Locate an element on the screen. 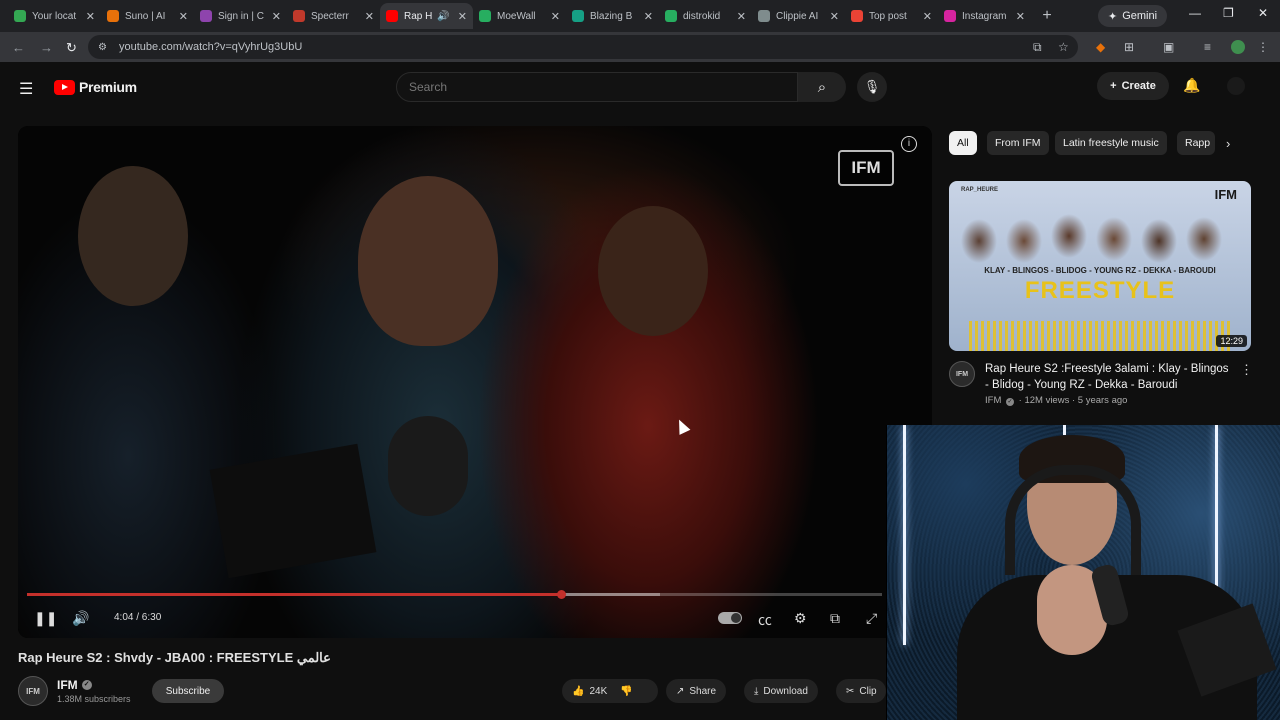  new-tab-icon: + is located at coordinates (1047, 16).